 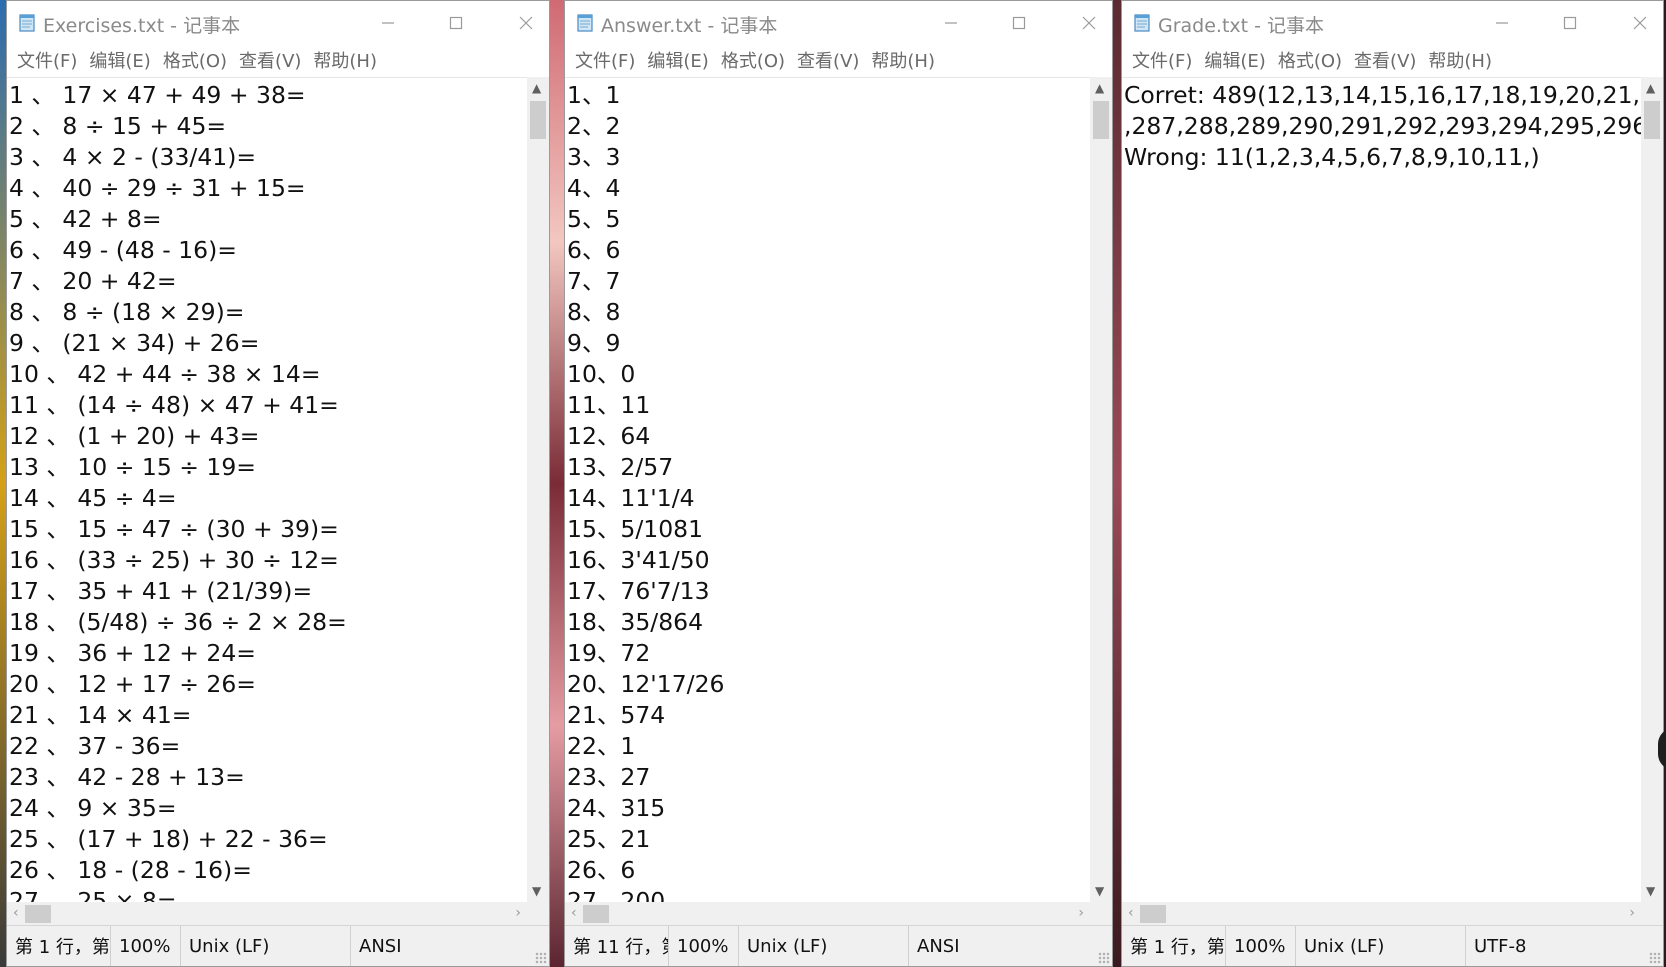 I want to click on text-line: 4 、 40 ÷ 29 ÷ 31 + 15=, so click(x=157, y=188).